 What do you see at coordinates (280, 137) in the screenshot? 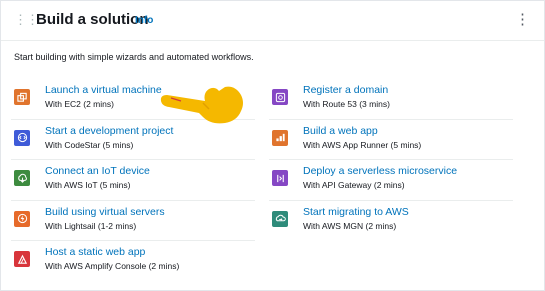
I see `app-runner-icon` at bounding box center [280, 137].